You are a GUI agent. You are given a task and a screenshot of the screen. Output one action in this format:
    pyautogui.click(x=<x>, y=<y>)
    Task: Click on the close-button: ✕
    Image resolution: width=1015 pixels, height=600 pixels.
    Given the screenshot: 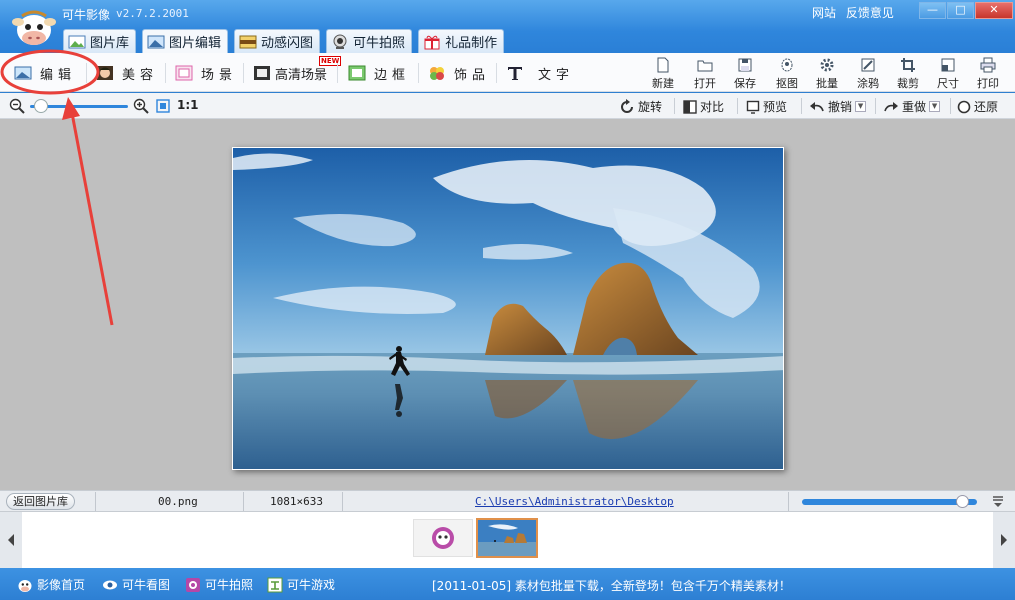 What is the action you would take?
    pyautogui.click(x=994, y=10)
    